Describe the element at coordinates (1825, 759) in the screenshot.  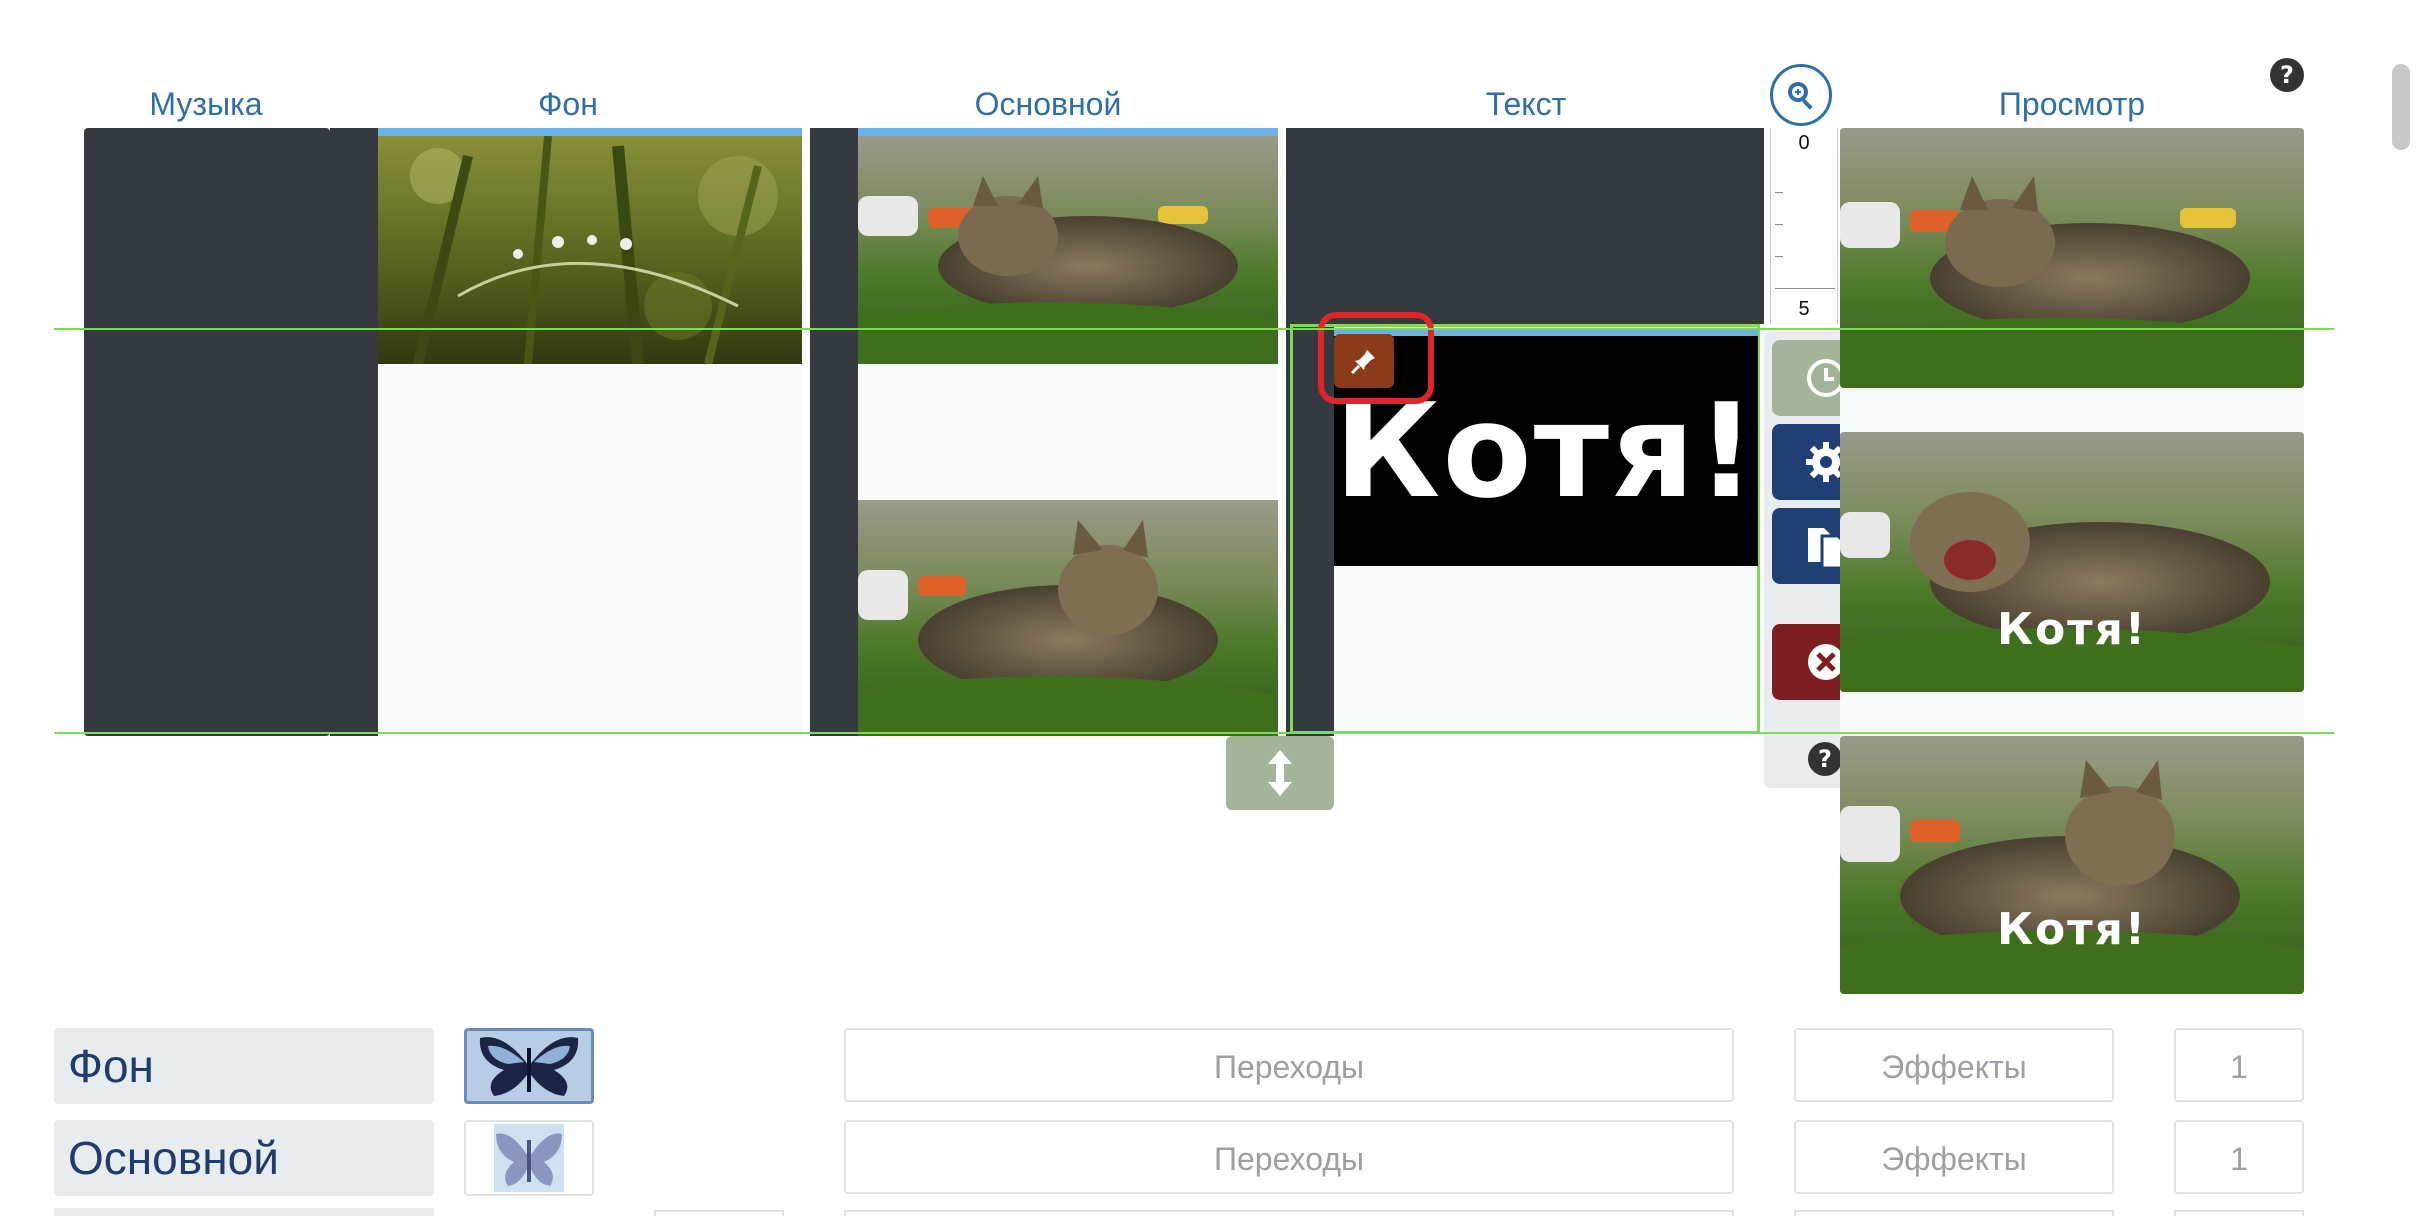
I see `clip-help-icon: ?` at that location.